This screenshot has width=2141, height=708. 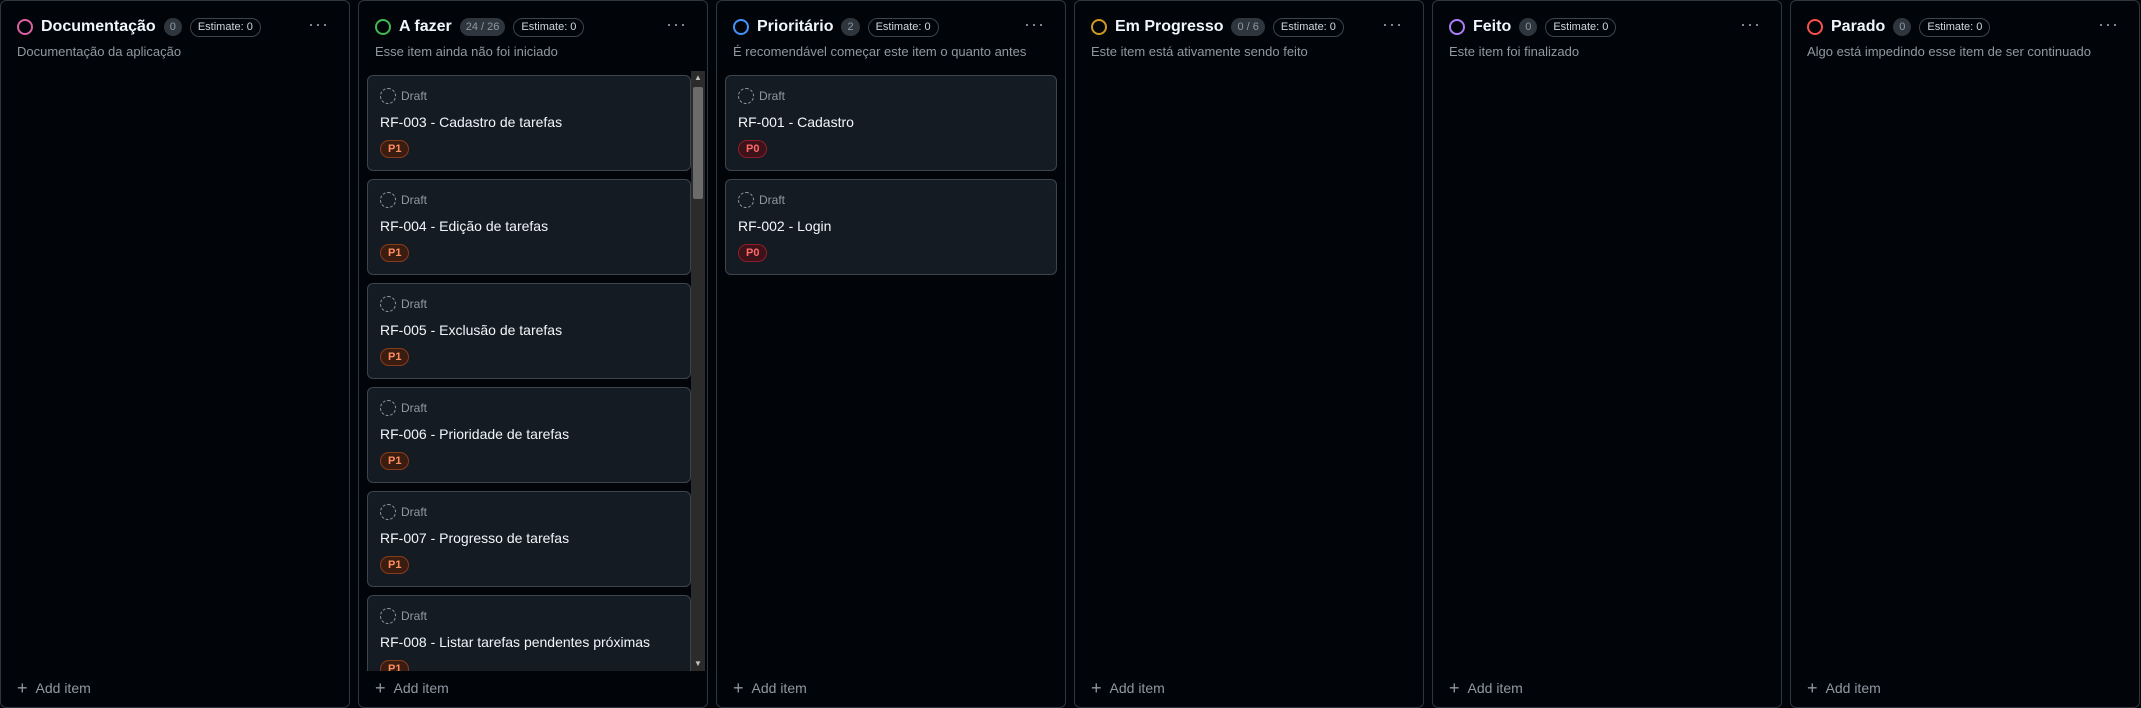 What do you see at coordinates (482, 27) in the screenshot?
I see `item-count-badge: 24 / 26` at bounding box center [482, 27].